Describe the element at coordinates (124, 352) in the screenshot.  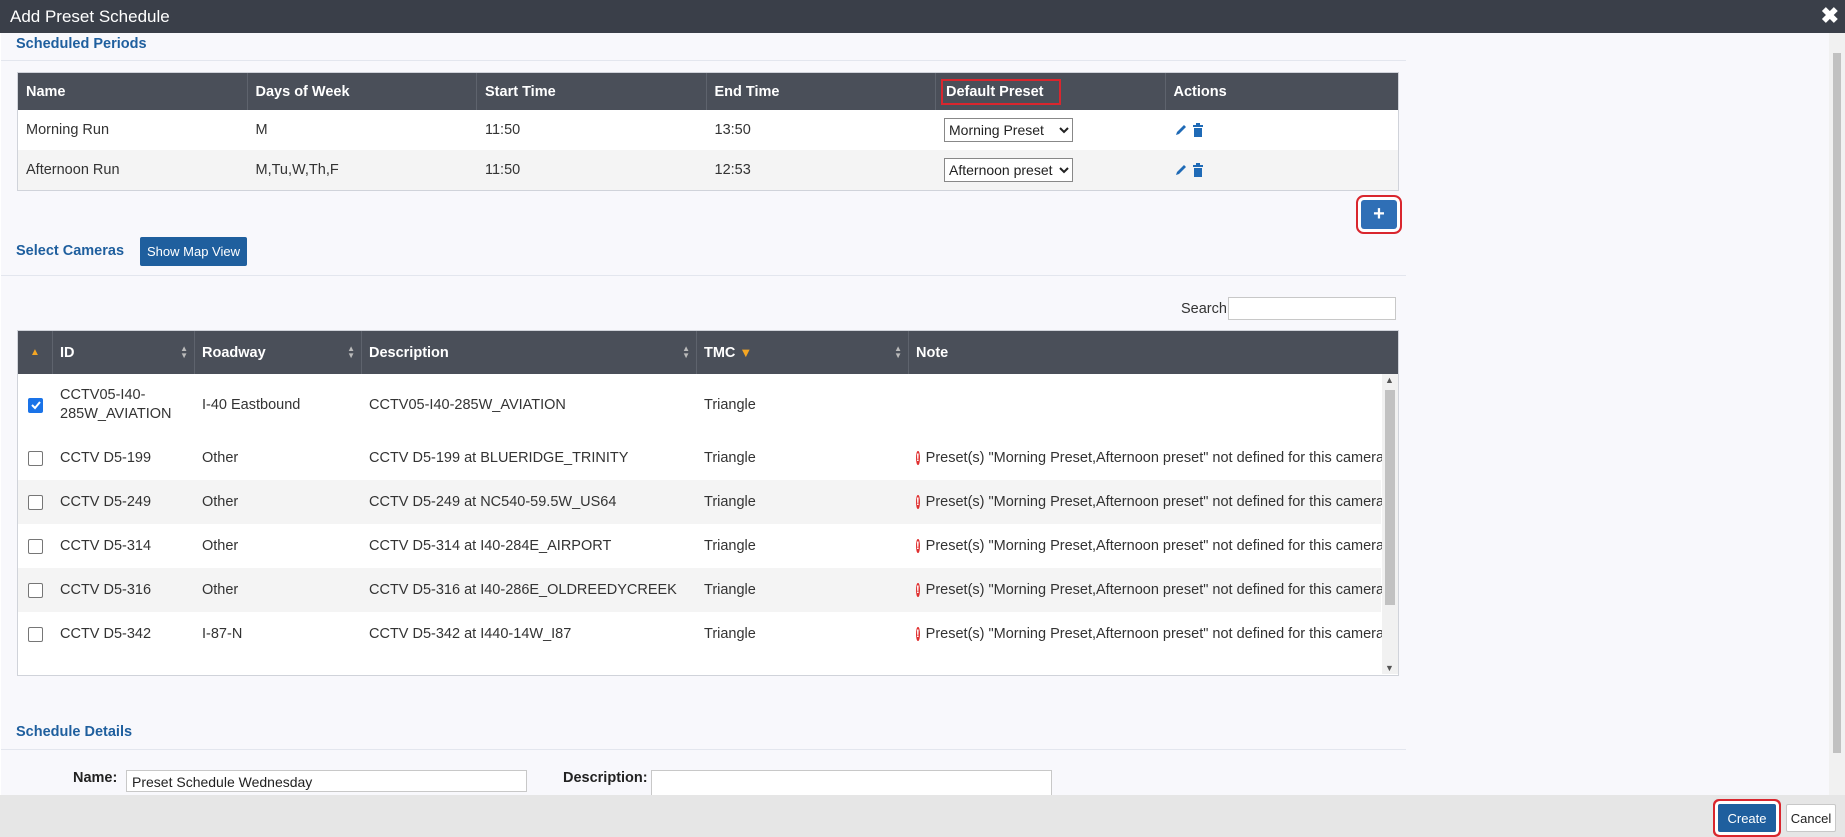
I see `col-id: ID ▲ ▼` at that location.